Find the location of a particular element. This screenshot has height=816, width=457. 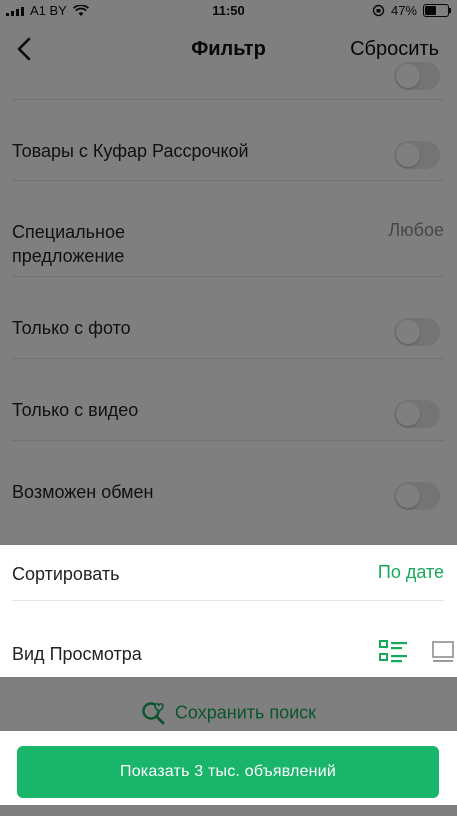

special-offer-label-line2: предложение is located at coordinates (68, 256).